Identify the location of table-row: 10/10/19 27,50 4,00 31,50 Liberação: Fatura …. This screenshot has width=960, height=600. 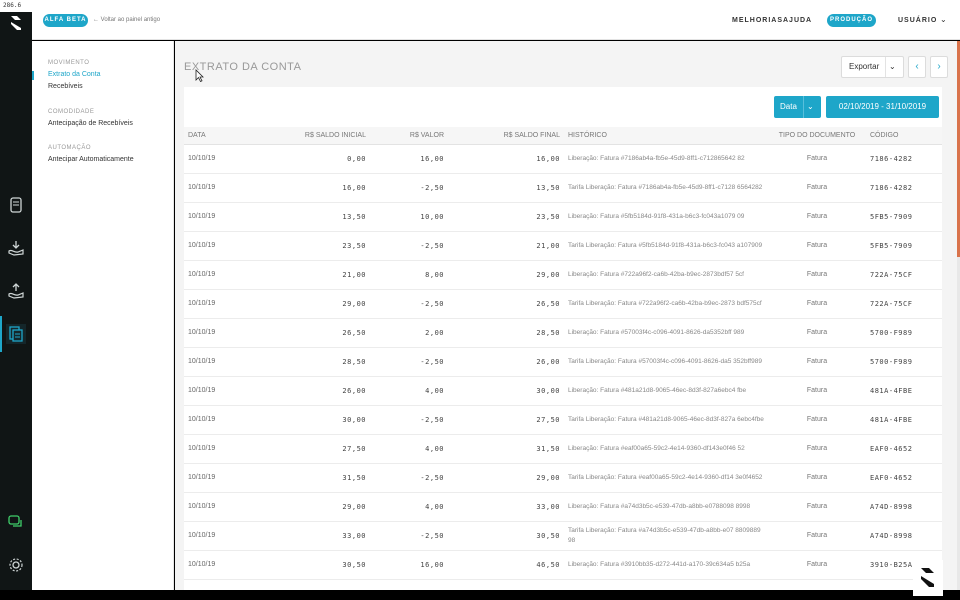
(563, 449).